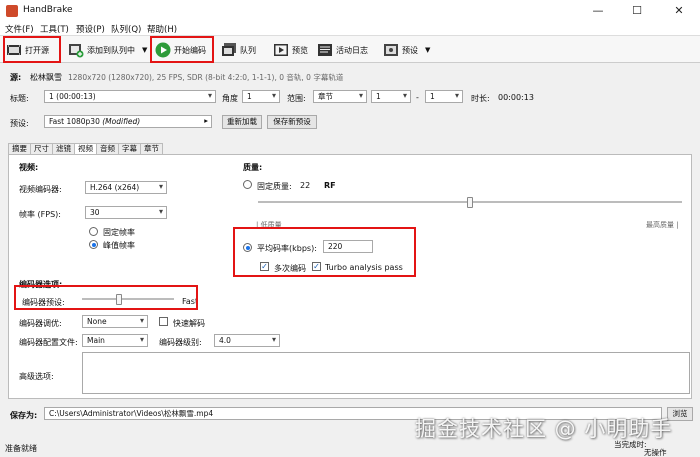 The image size is (700, 457). Describe the element at coordinates (16, 77) in the screenshot. I see `source-label: 源:` at that location.